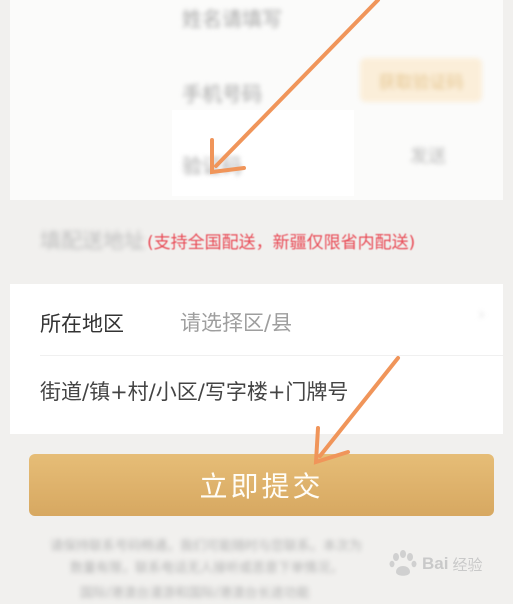  Describe the element at coordinates (195, 593) in the screenshot. I see `disclaimer-line-3: 国际/港澳台漫游和国际/港澳台长途功能` at that location.